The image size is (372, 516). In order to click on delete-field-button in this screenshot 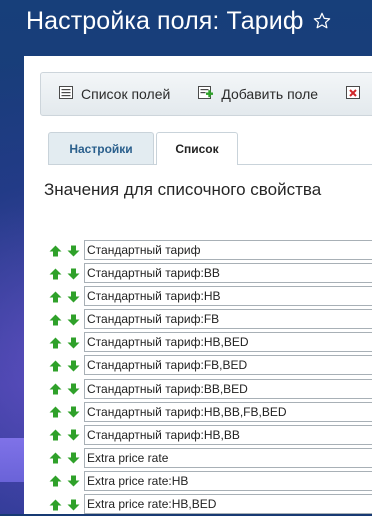, I will do `click(350, 94)`.